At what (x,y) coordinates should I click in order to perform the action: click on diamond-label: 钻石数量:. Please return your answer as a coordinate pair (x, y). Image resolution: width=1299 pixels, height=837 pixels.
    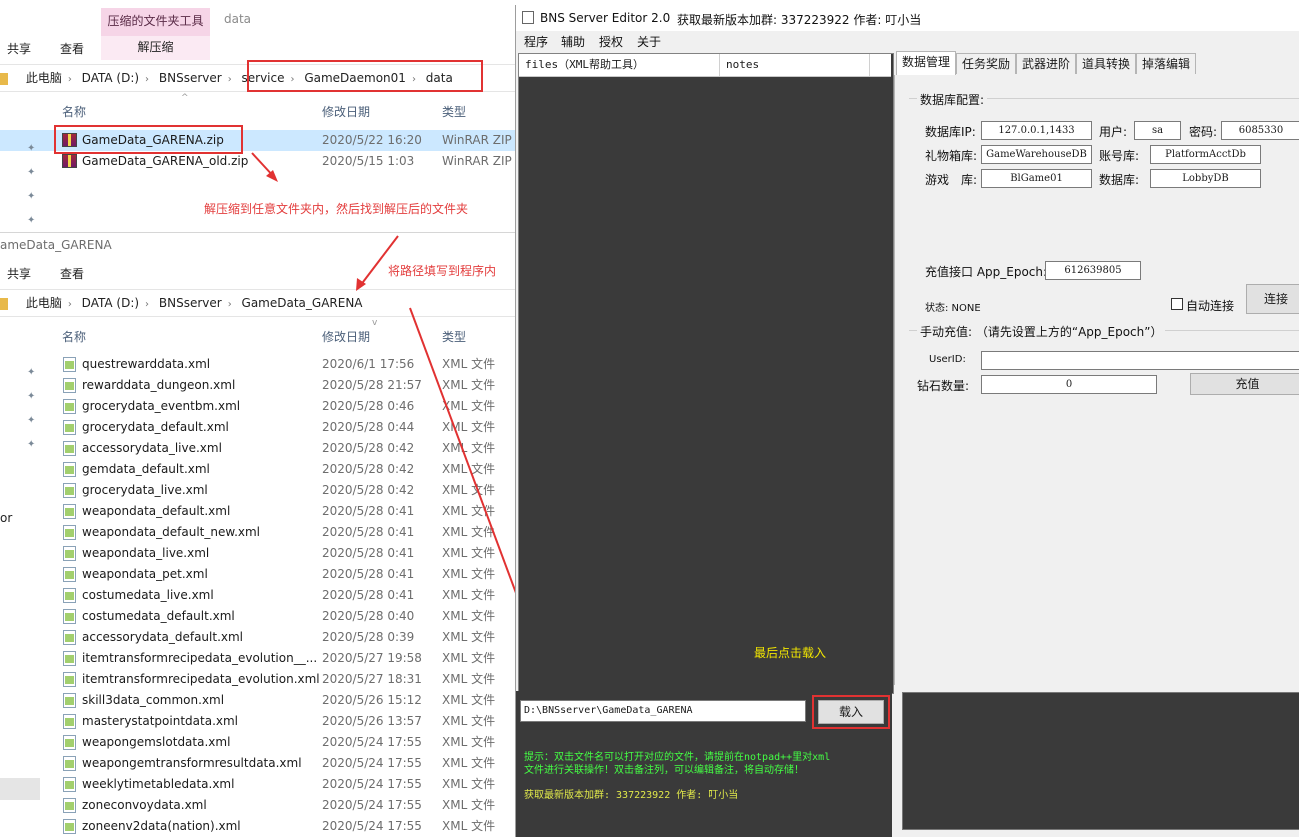
    Looking at the image, I should click on (943, 386).